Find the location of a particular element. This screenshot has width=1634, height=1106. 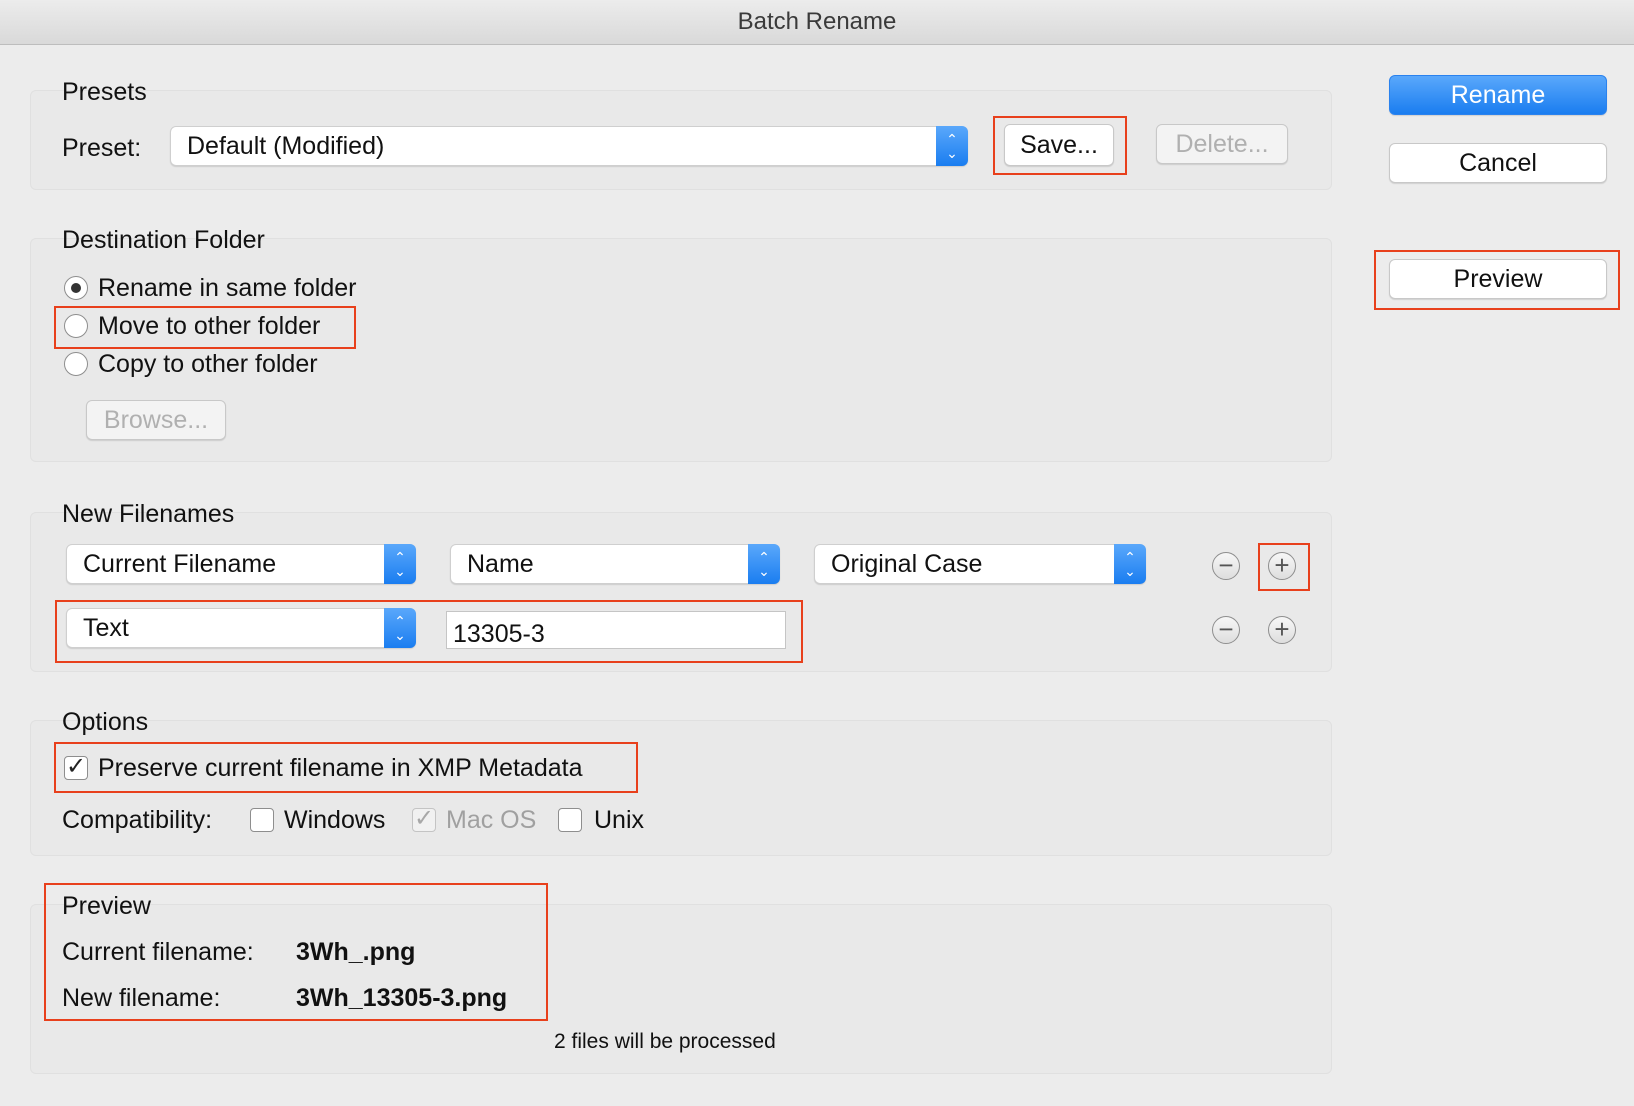

highlight-preserve is located at coordinates (346, 767).